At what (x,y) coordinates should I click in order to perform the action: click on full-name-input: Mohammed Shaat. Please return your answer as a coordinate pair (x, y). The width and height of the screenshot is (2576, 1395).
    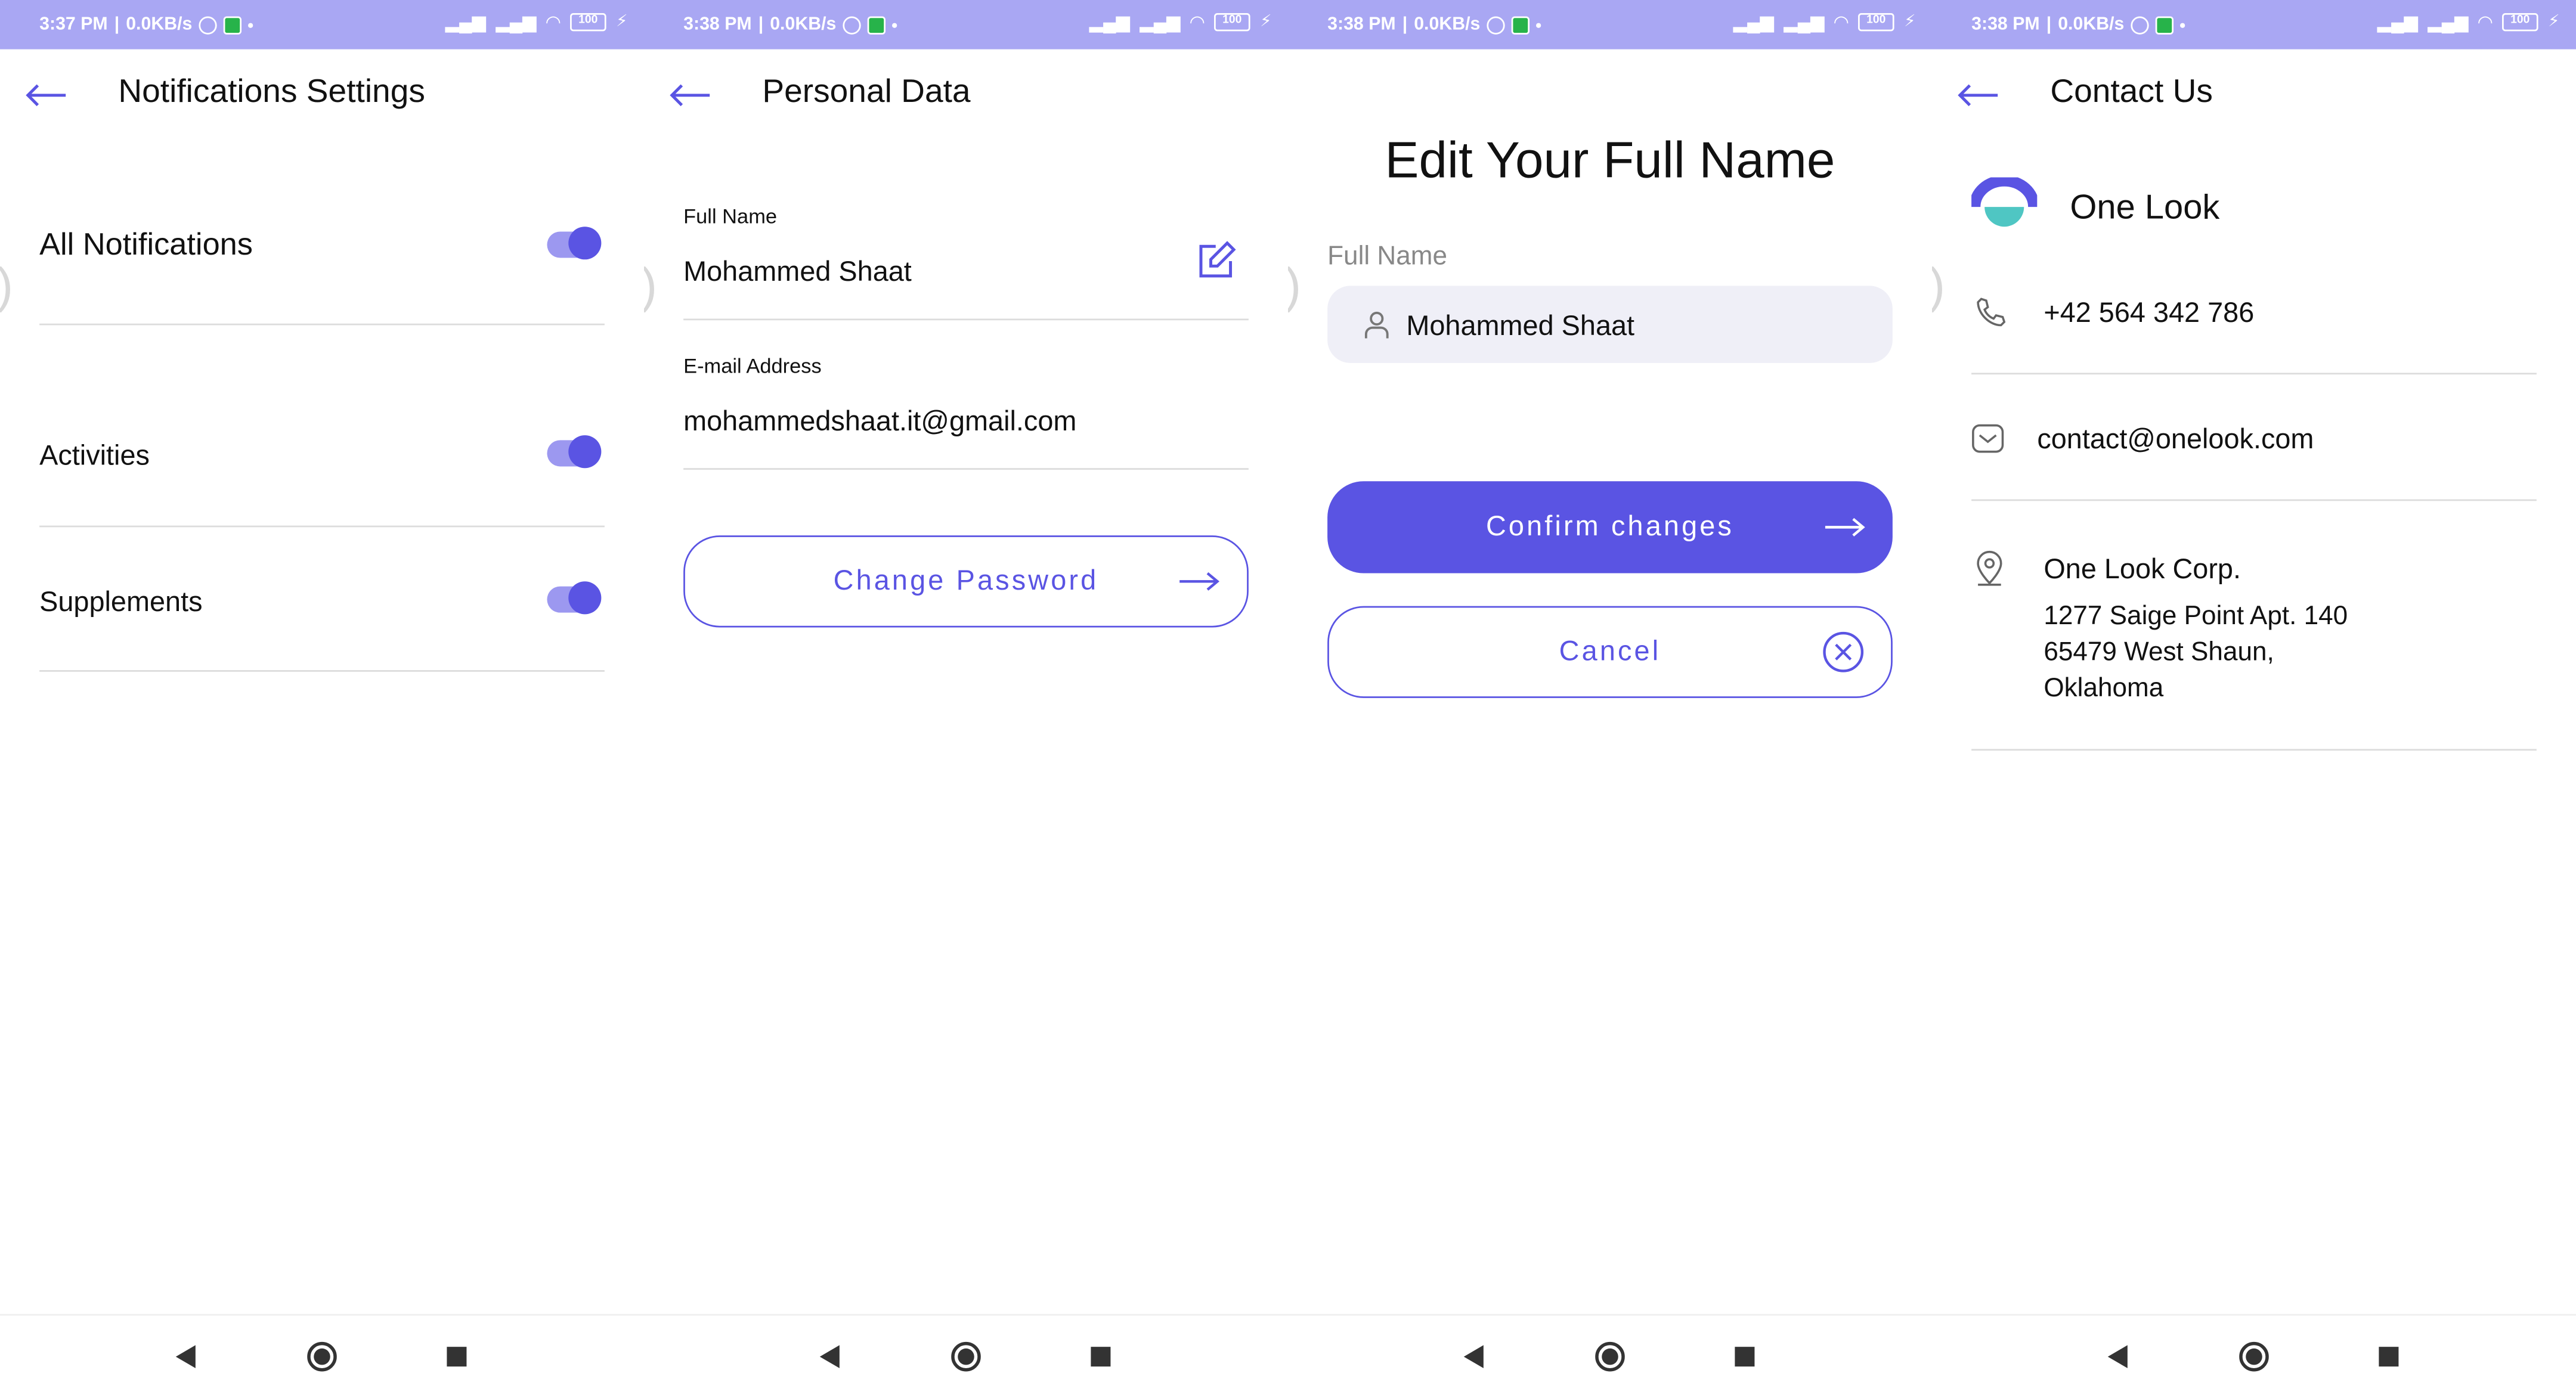
    Looking at the image, I should click on (1610, 324).